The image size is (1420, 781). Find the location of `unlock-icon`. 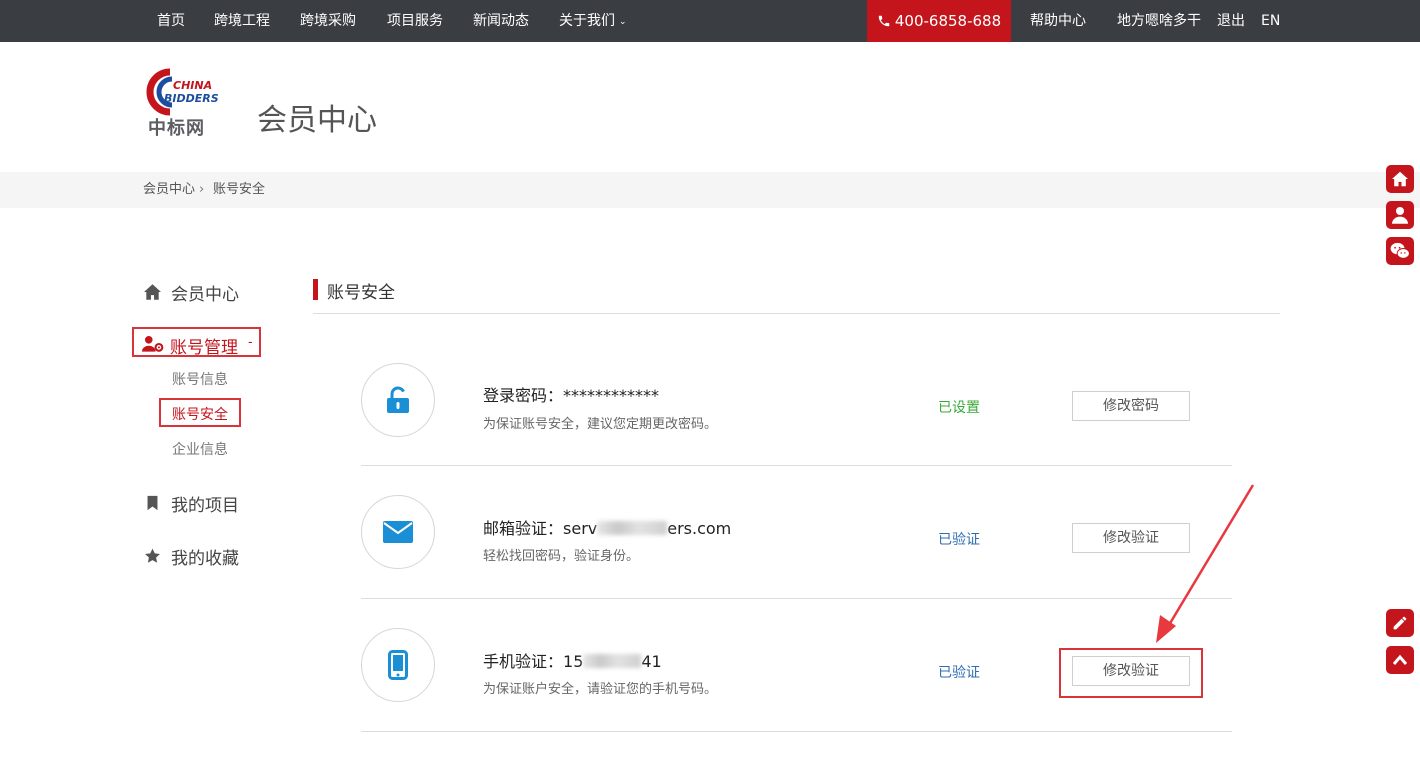

unlock-icon is located at coordinates (398, 399).